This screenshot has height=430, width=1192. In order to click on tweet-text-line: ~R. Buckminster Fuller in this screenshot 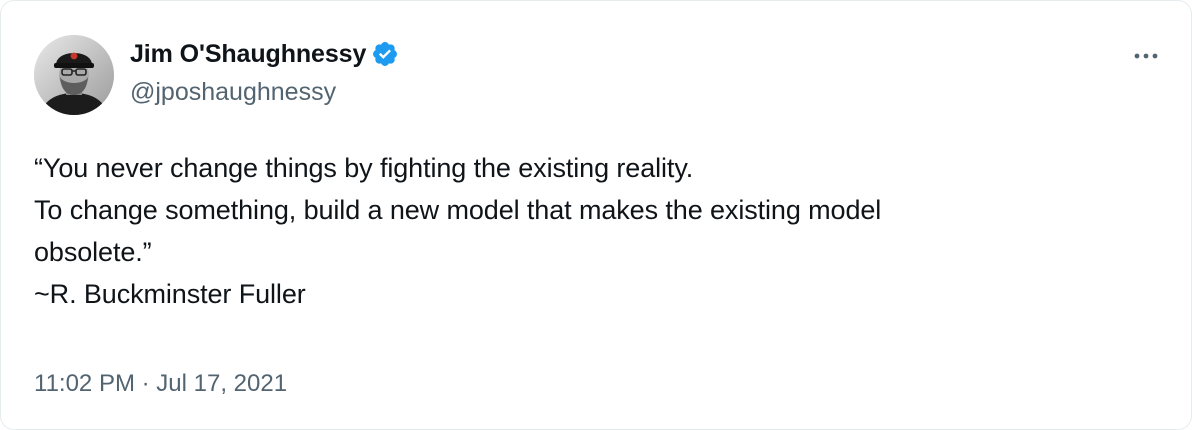, I will do `click(170, 294)`.